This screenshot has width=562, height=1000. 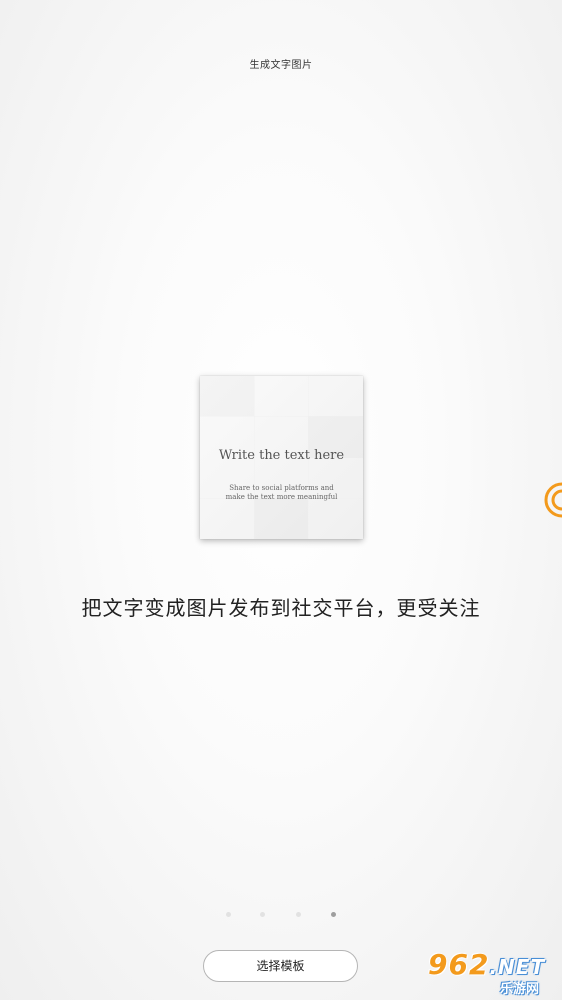 What do you see at coordinates (281, 65) in the screenshot?
I see `page-title: 生成文字图片` at bounding box center [281, 65].